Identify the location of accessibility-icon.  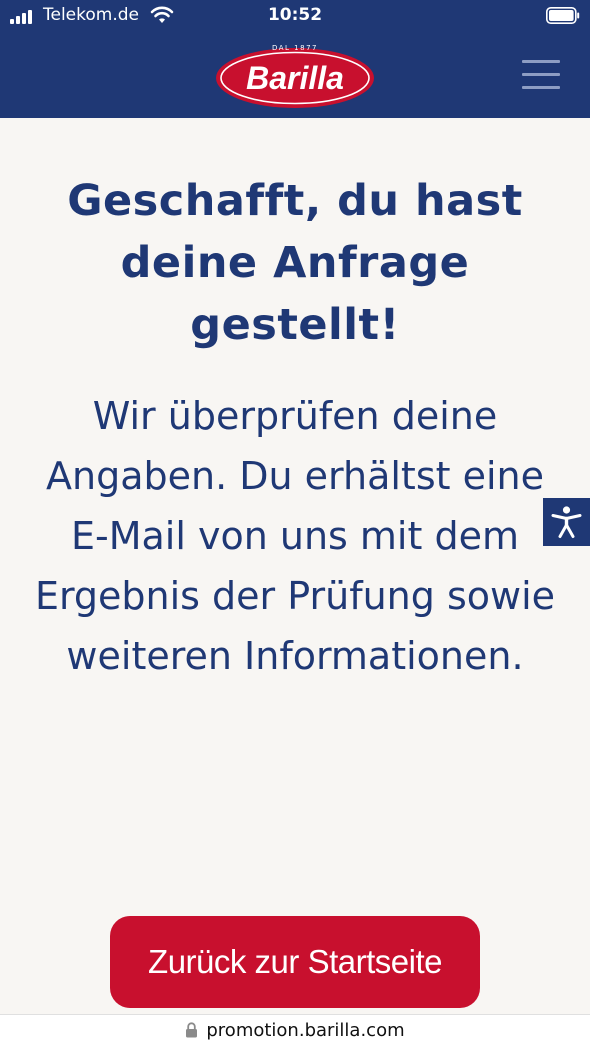
(566, 522).